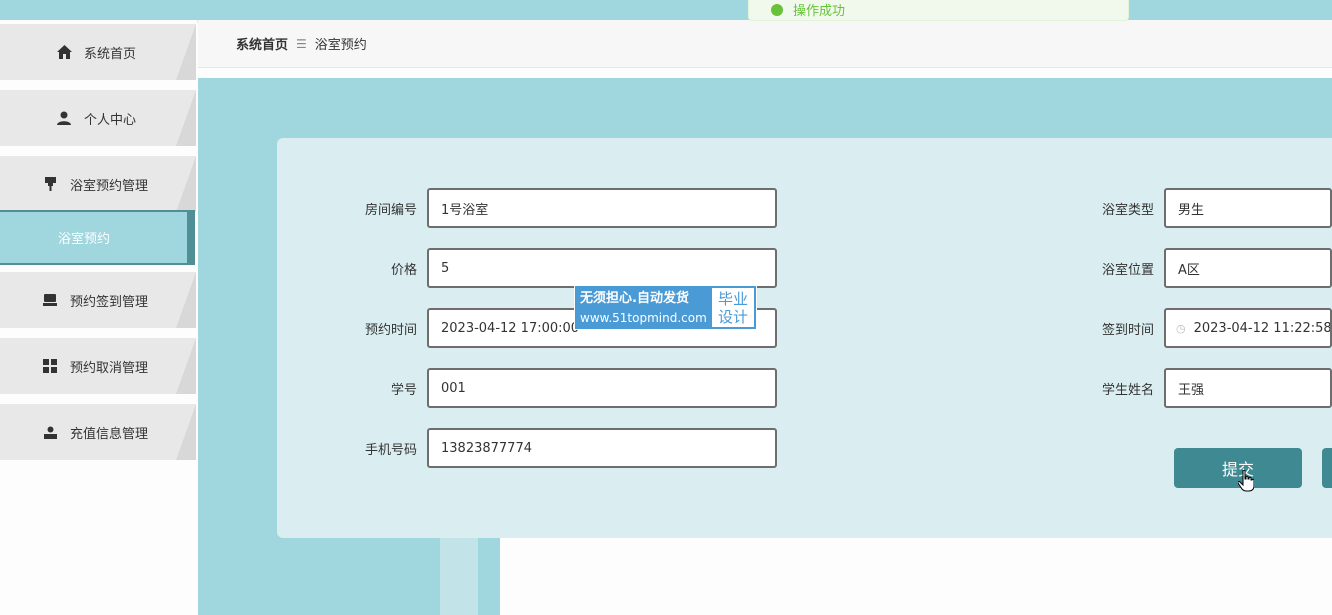  What do you see at coordinates (643, 317) in the screenshot?
I see `watermark-line2: www.51topmind.com` at bounding box center [643, 317].